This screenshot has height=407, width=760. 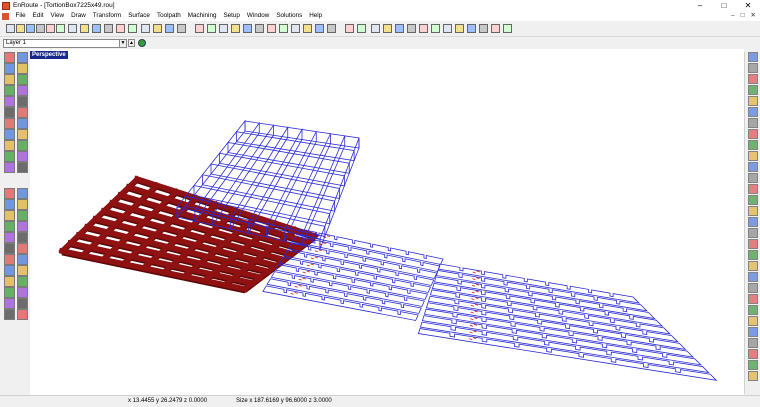 What do you see at coordinates (753, 68) in the screenshot?
I see `select-all-icon` at bounding box center [753, 68].